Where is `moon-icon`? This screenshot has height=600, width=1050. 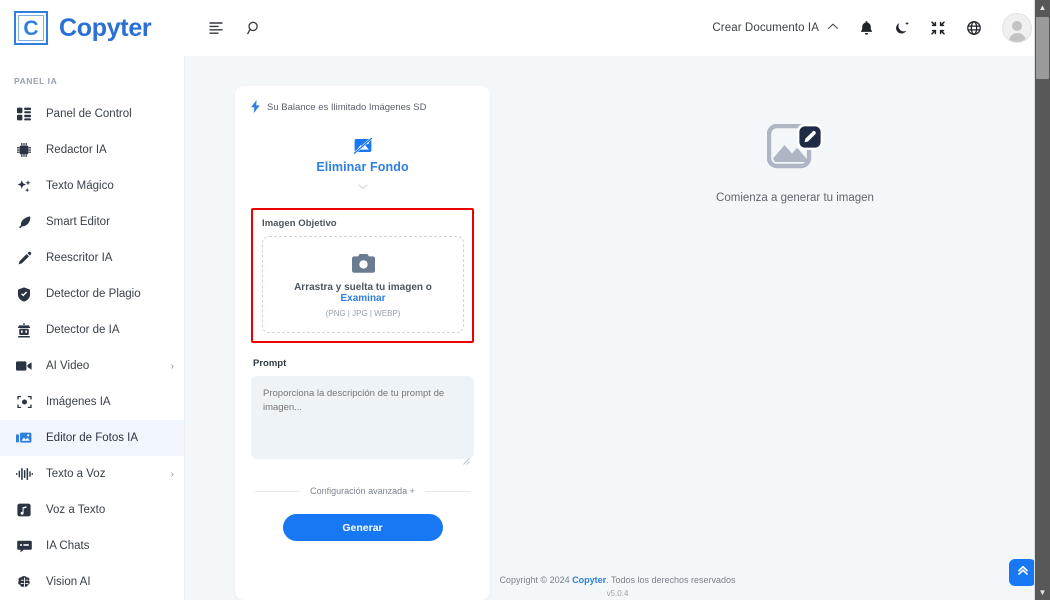
moon-icon is located at coordinates (902, 28).